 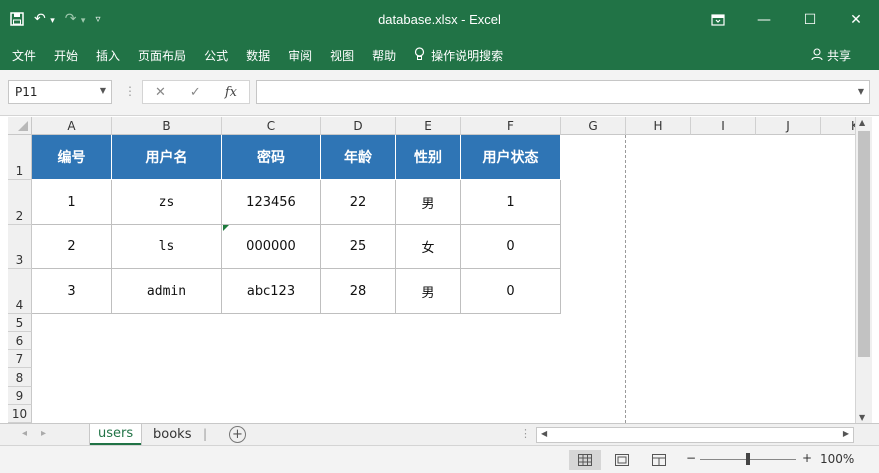 I want to click on horizontal-scrollbar: ◀ ▶, so click(x=695, y=435).